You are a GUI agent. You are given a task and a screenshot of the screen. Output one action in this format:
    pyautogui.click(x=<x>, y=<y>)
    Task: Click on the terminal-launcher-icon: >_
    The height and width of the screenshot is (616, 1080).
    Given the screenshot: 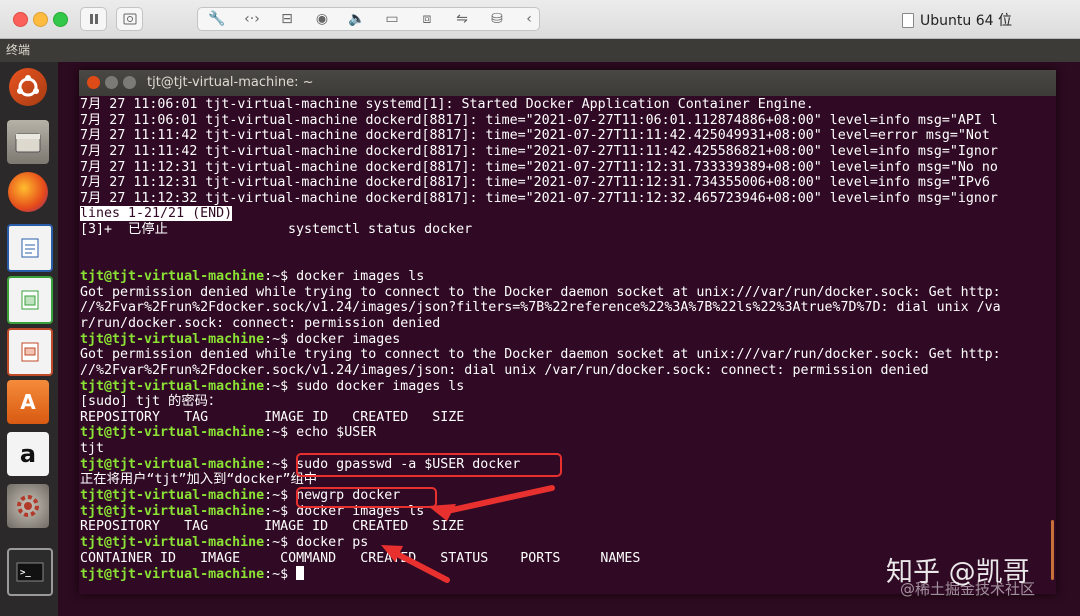 What is the action you would take?
    pyautogui.click(x=30, y=572)
    